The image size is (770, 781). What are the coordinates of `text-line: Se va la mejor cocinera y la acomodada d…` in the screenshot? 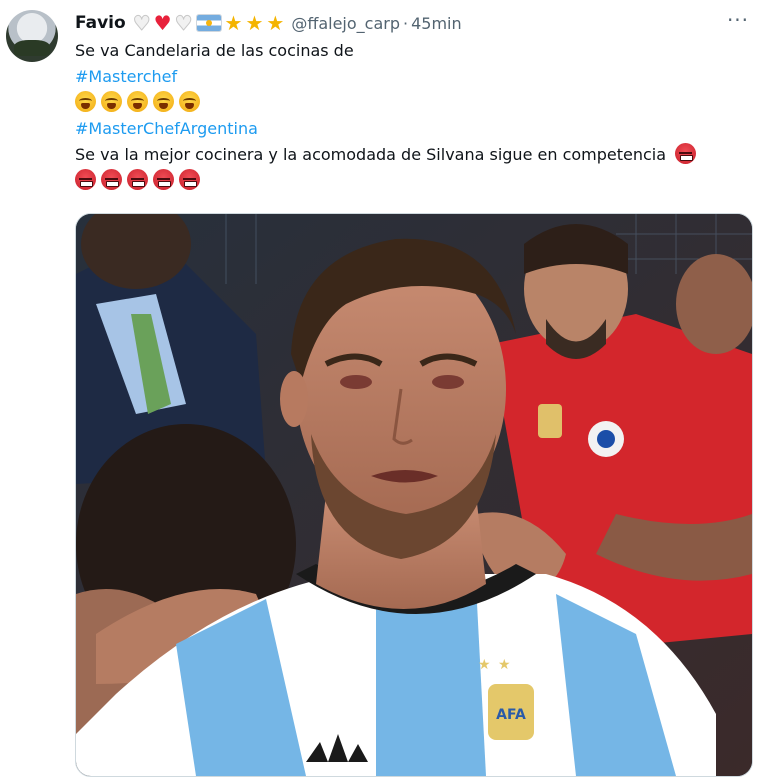 It's located at (371, 154).